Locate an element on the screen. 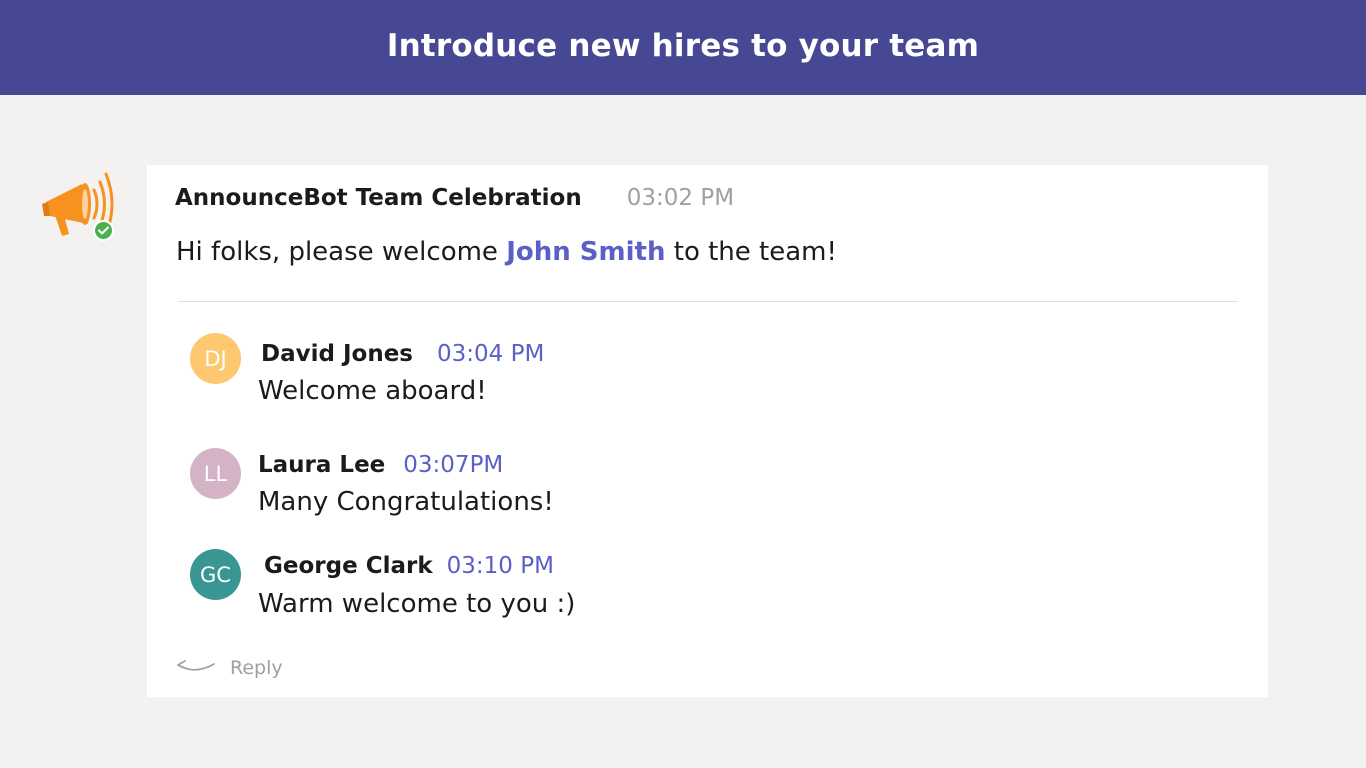 Image resolution: width=1366 pixels, height=768 pixels. reply-author: David Jones is located at coordinates (337, 354).